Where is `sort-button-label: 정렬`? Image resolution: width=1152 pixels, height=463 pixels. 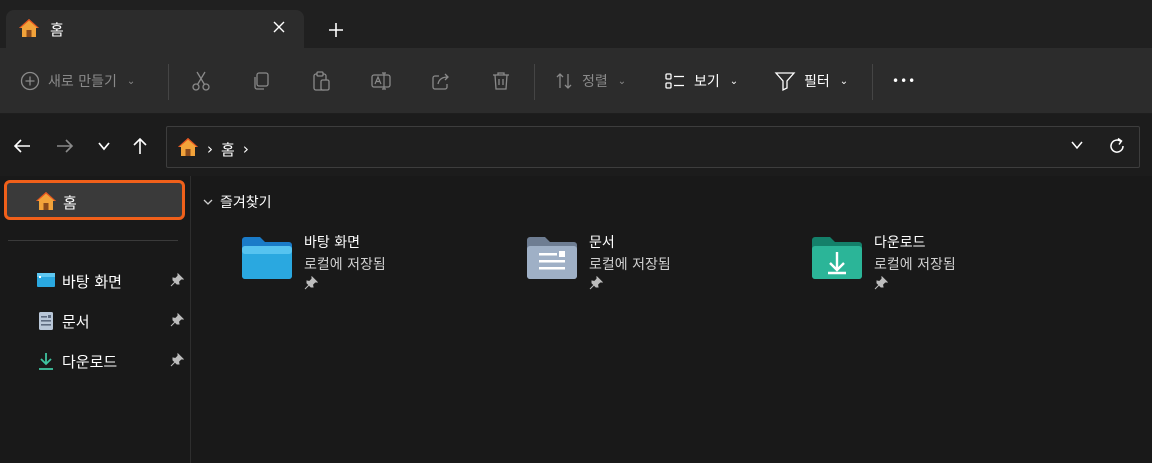 sort-button-label: 정렬 is located at coordinates (595, 82).